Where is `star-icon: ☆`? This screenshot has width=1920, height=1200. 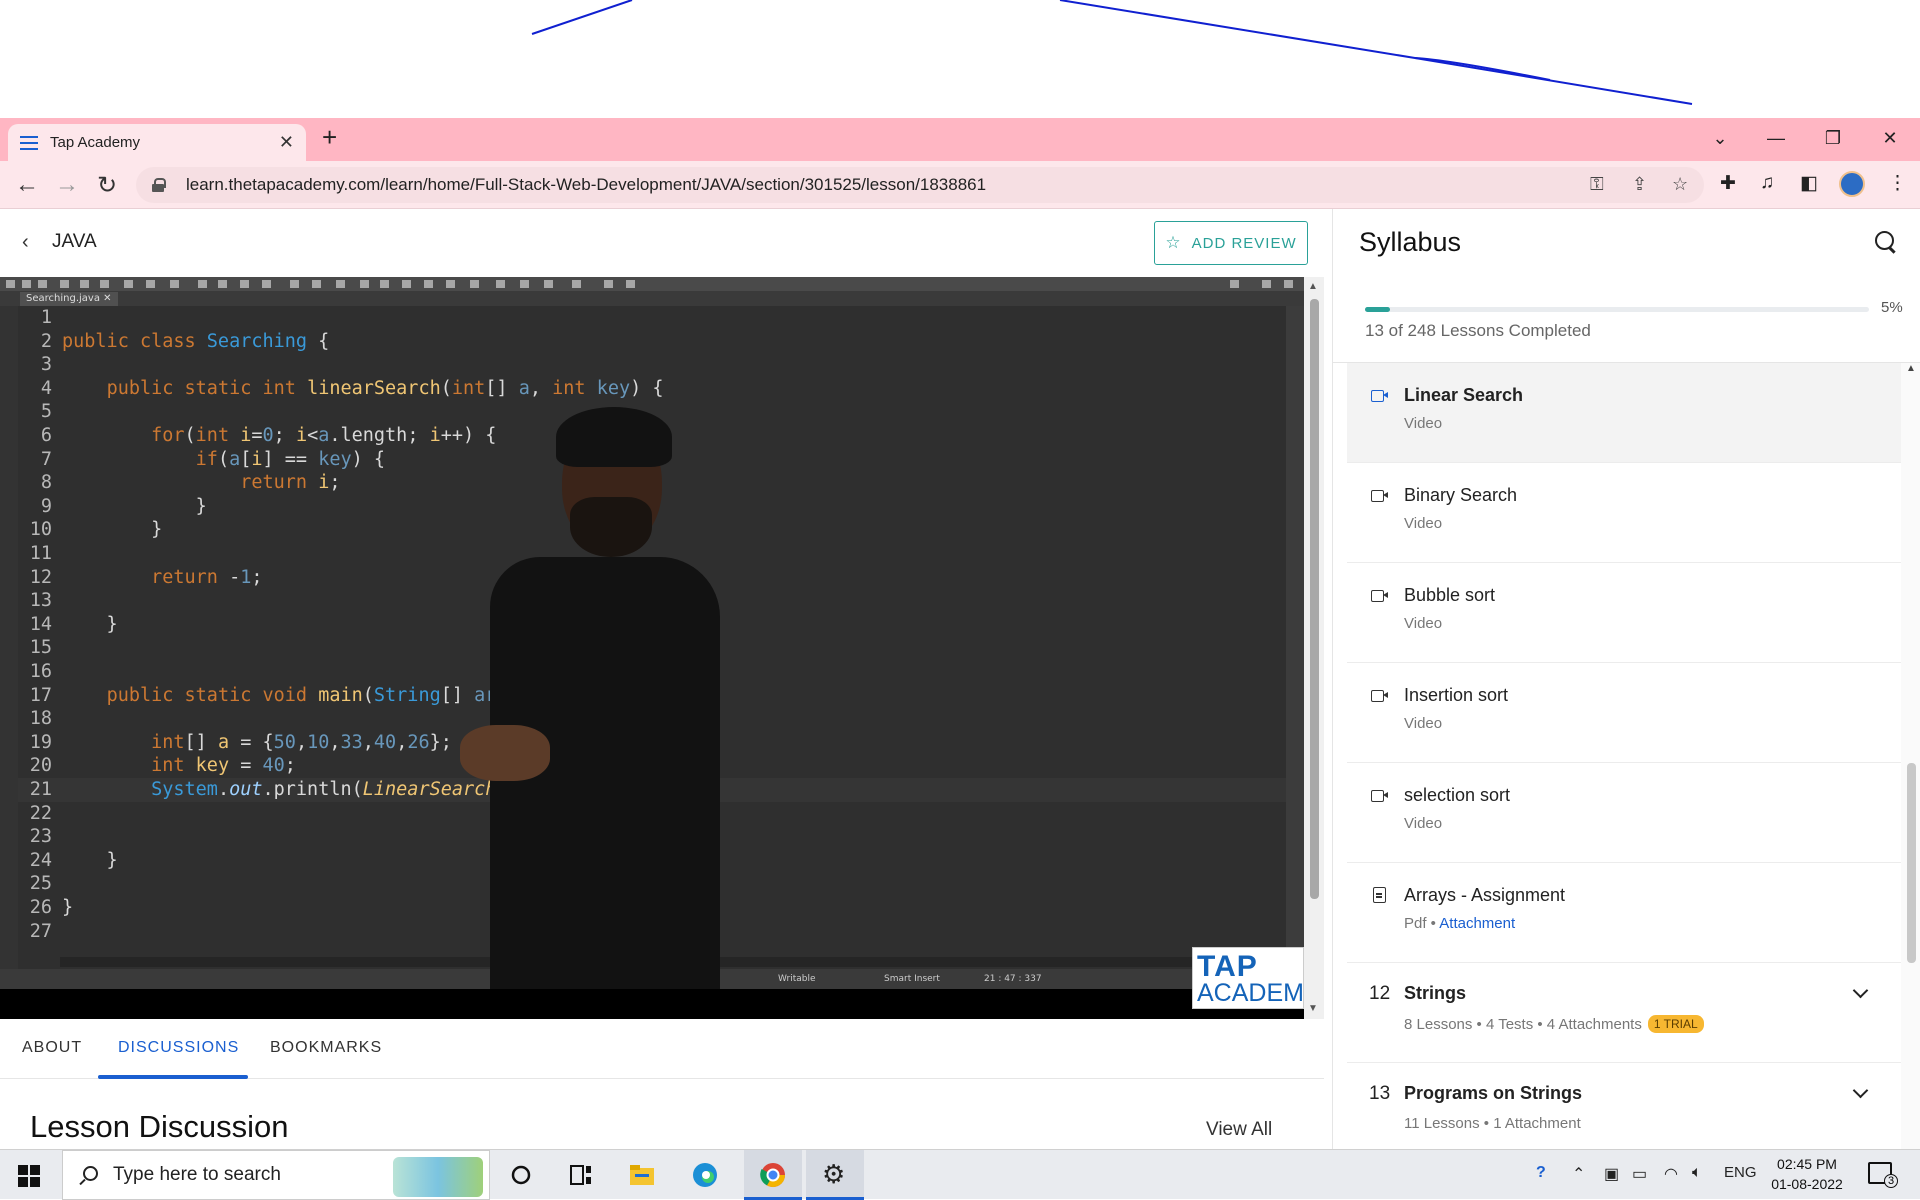
star-icon: ☆ is located at coordinates (1173, 242).